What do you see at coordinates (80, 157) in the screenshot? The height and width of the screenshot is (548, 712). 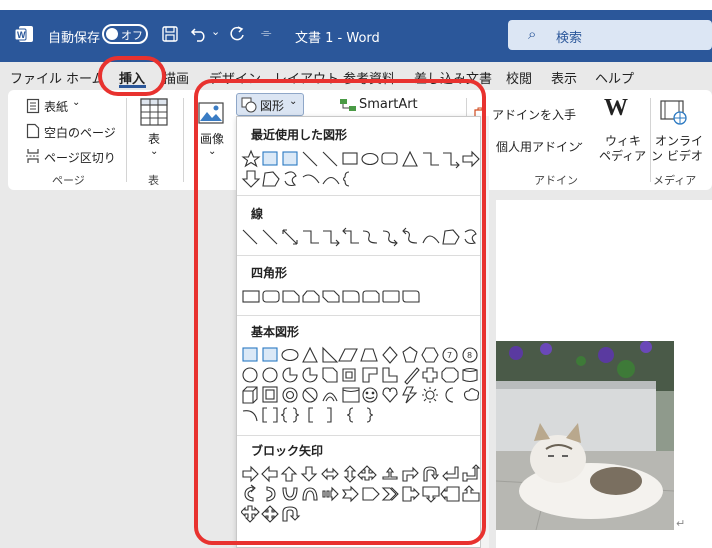 I see `page-break-button: ページ区切り` at bounding box center [80, 157].